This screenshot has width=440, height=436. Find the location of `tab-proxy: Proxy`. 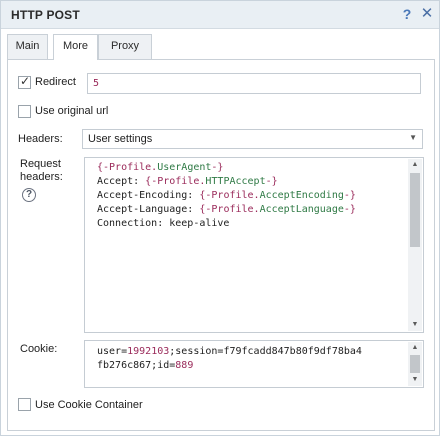

tab-proxy: Proxy is located at coordinates (125, 46).